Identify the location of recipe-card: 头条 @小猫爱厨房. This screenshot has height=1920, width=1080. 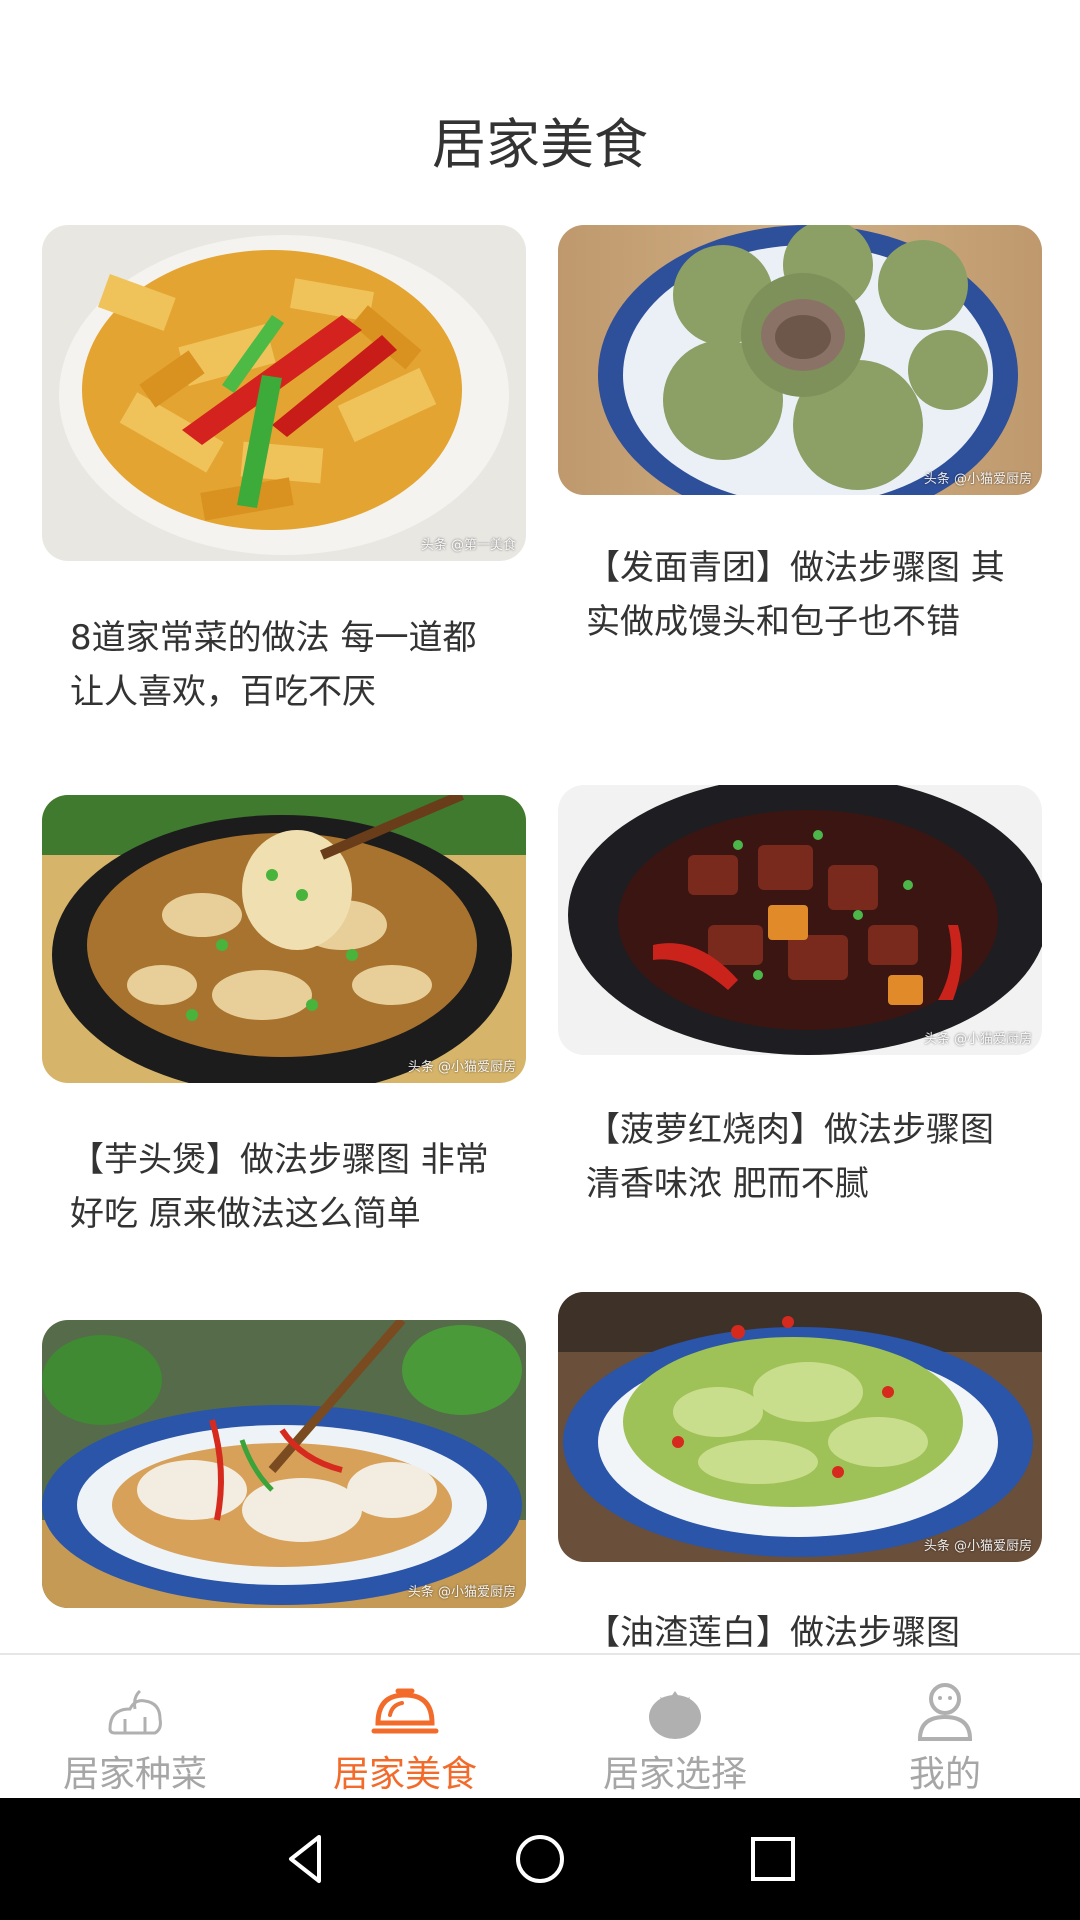
(284, 1464).